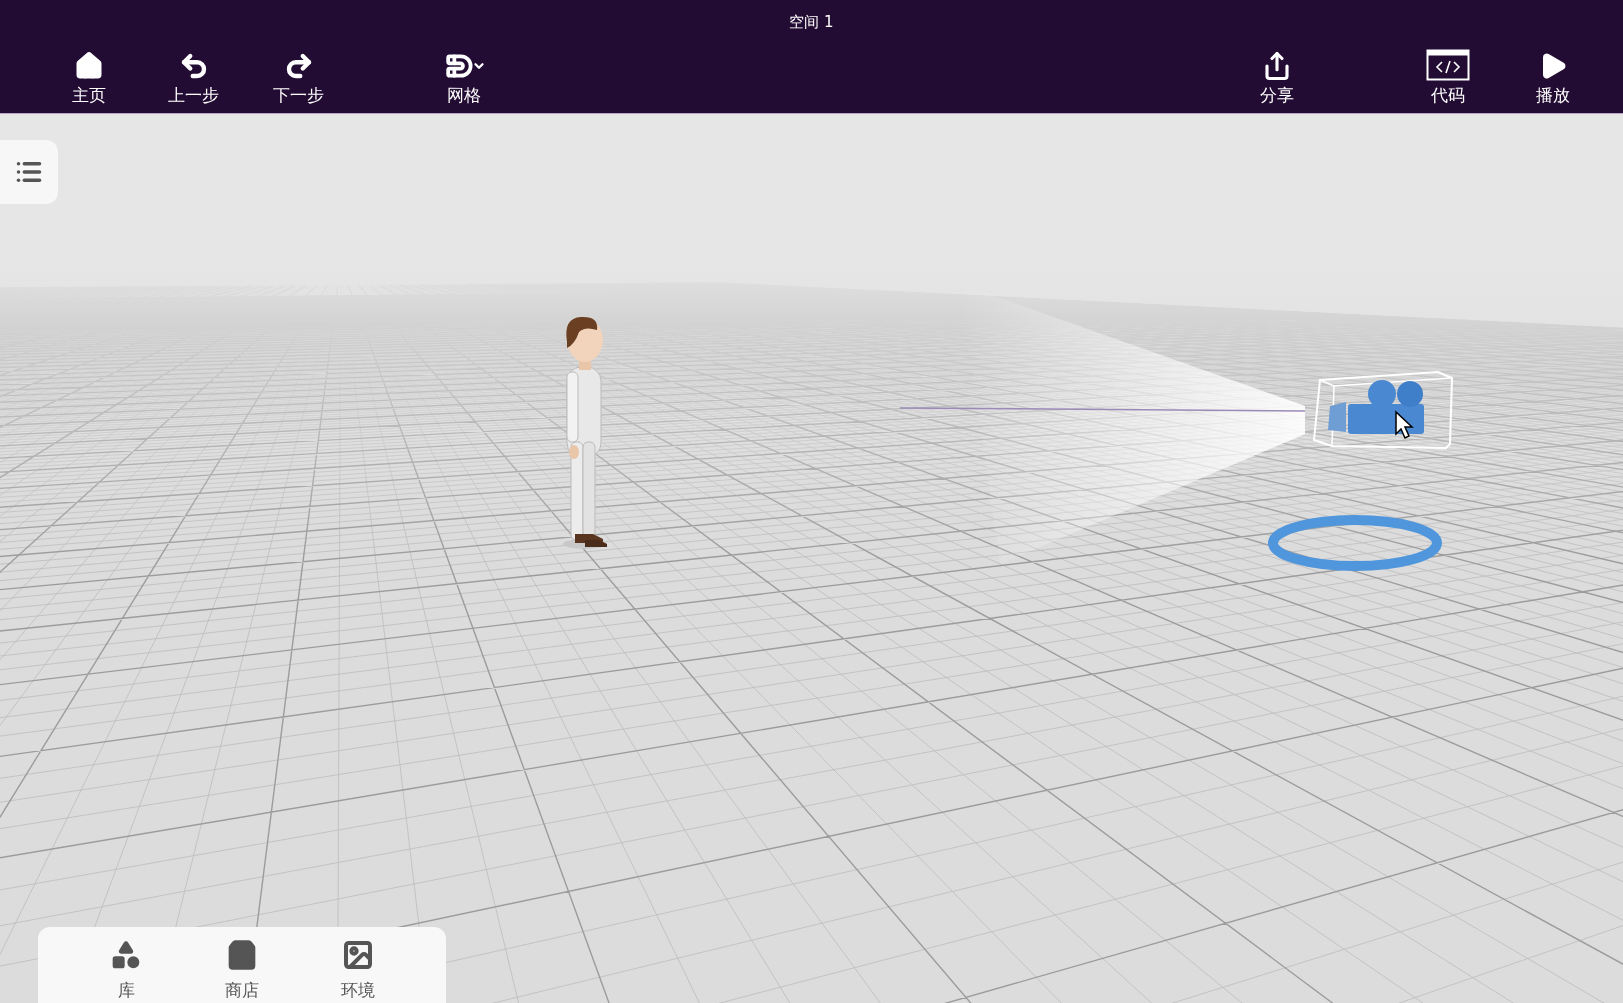 This screenshot has height=1003, width=1623. What do you see at coordinates (88, 66) in the screenshot?
I see `home-icon` at bounding box center [88, 66].